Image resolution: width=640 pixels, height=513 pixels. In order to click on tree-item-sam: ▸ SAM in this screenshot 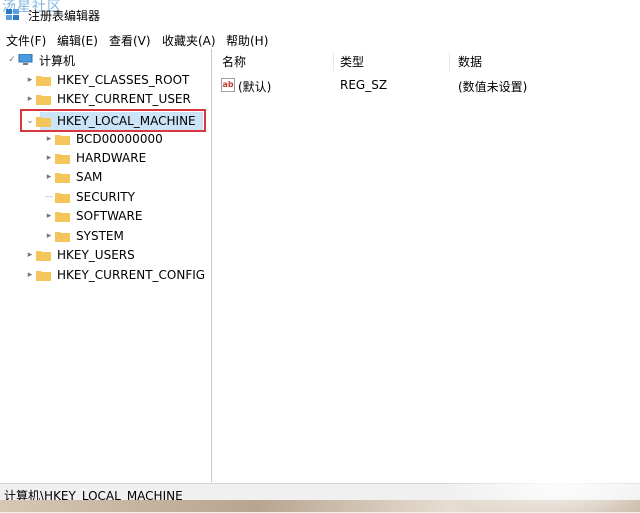, I will do `click(73, 177)`.